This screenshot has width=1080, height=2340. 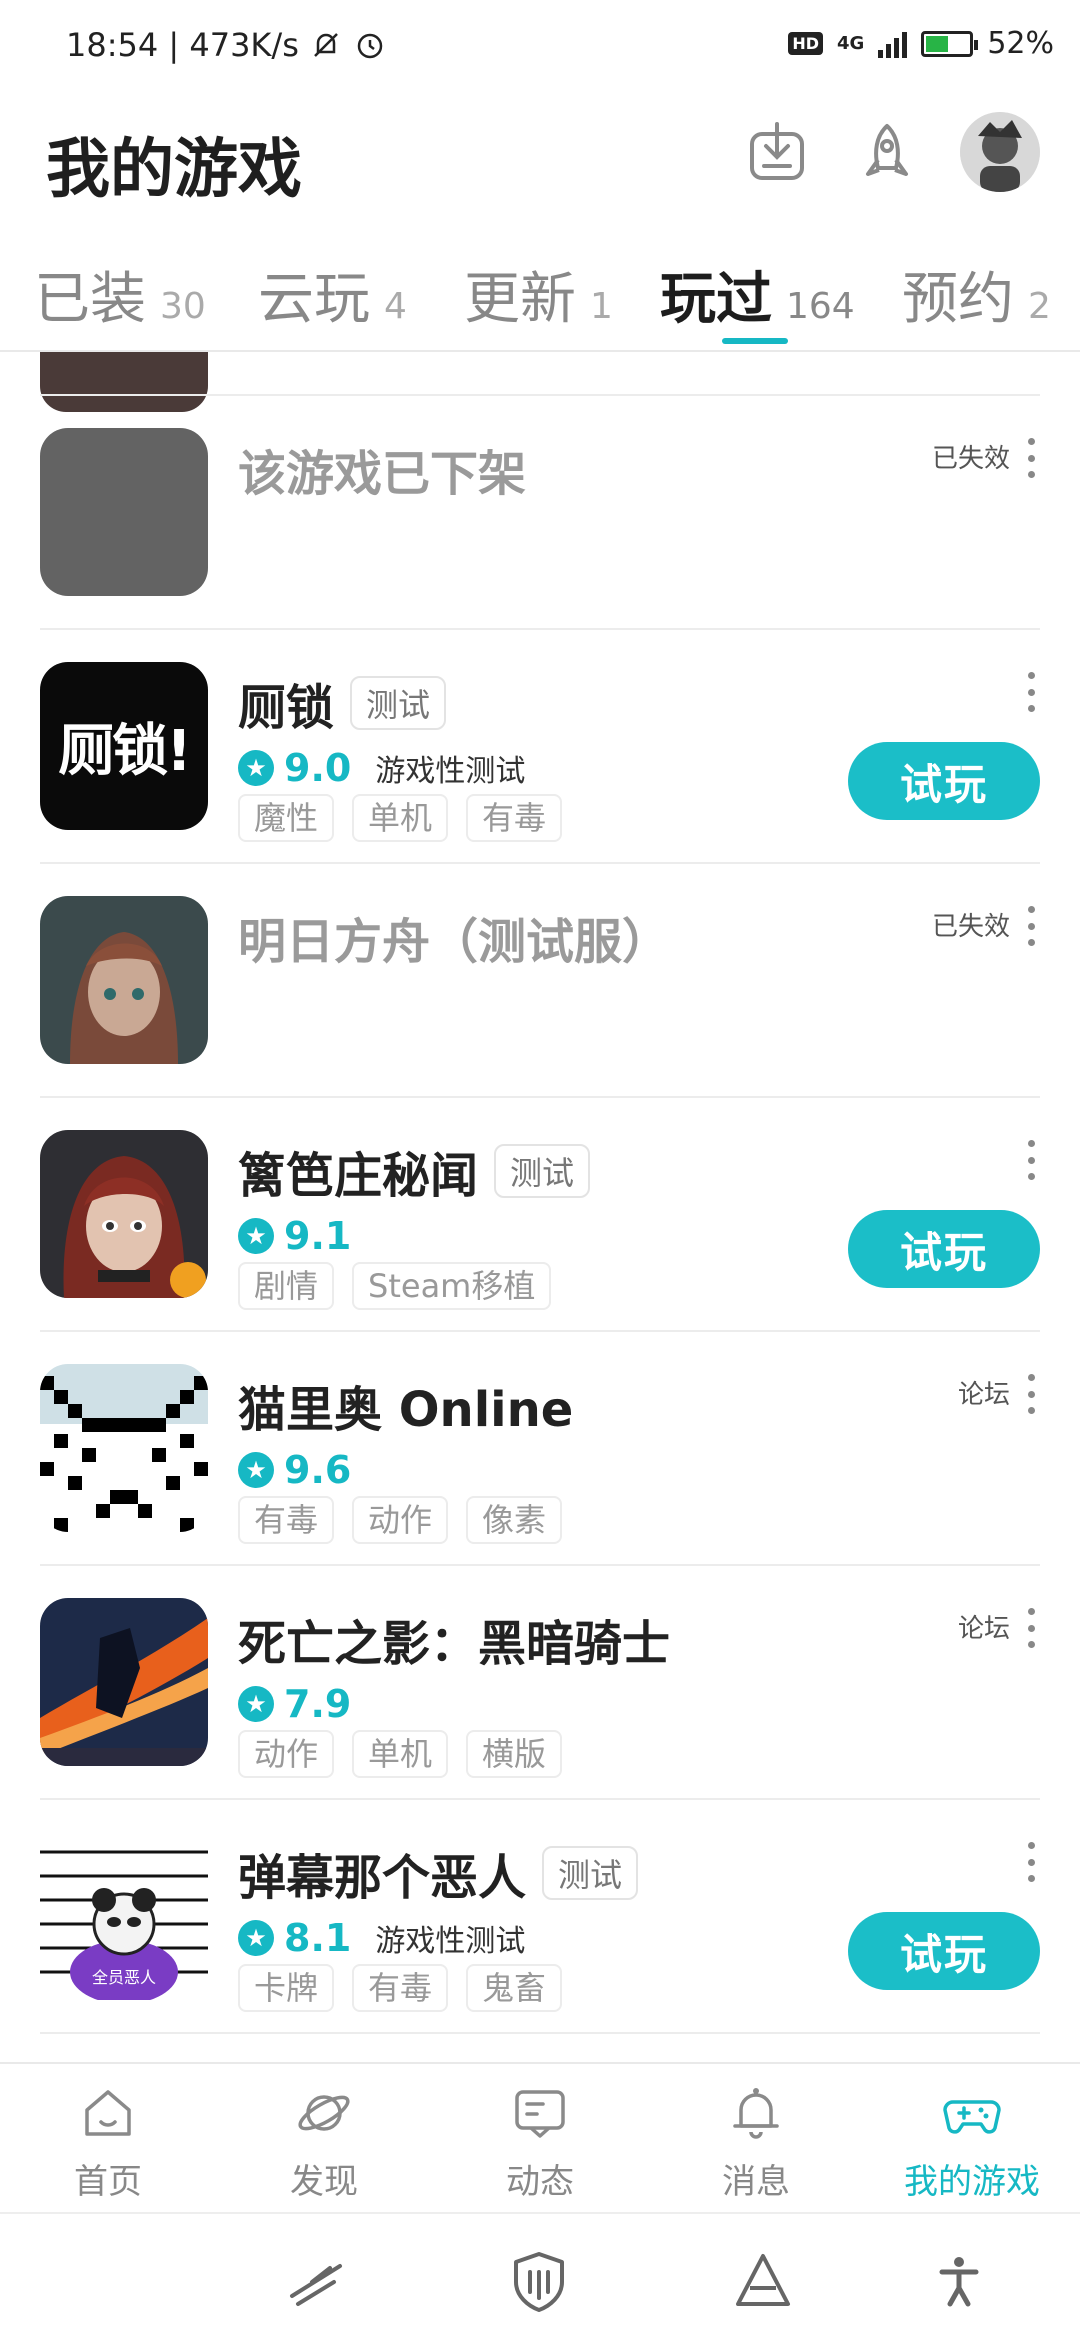 I want to click on game-icon-libazhuang, so click(x=124, y=1214).